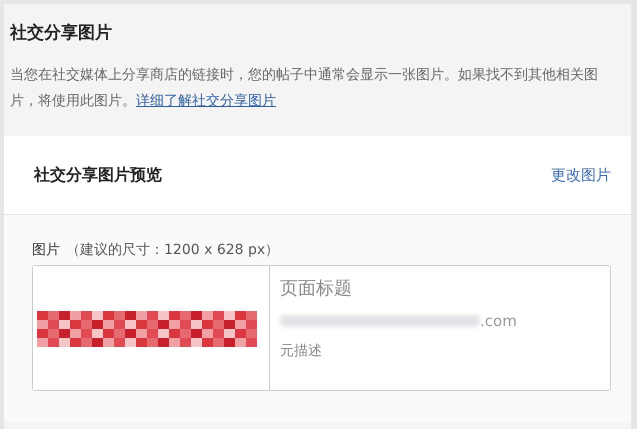  What do you see at coordinates (206, 101) in the screenshot?
I see `learn-more-link: 详细了解社交分享图片` at bounding box center [206, 101].